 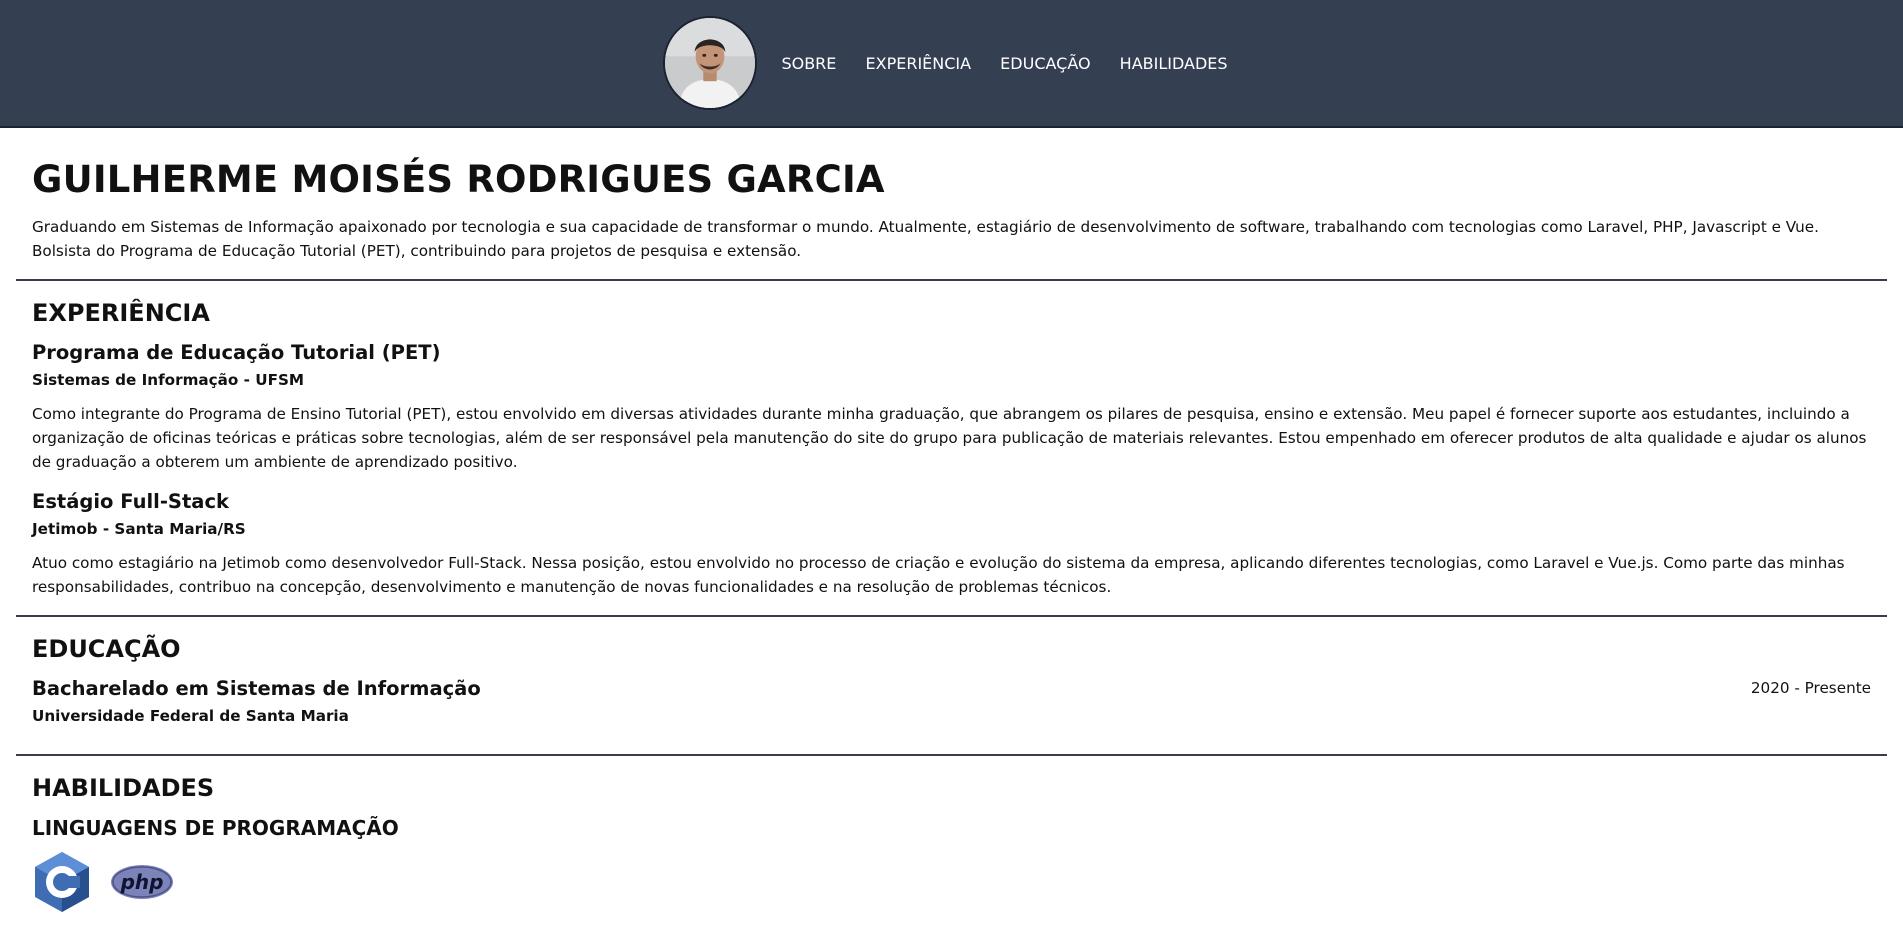 What do you see at coordinates (130, 501) in the screenshot?
I see `experience-role: Estágio Full-Stack` at bounding box center [130, 501].